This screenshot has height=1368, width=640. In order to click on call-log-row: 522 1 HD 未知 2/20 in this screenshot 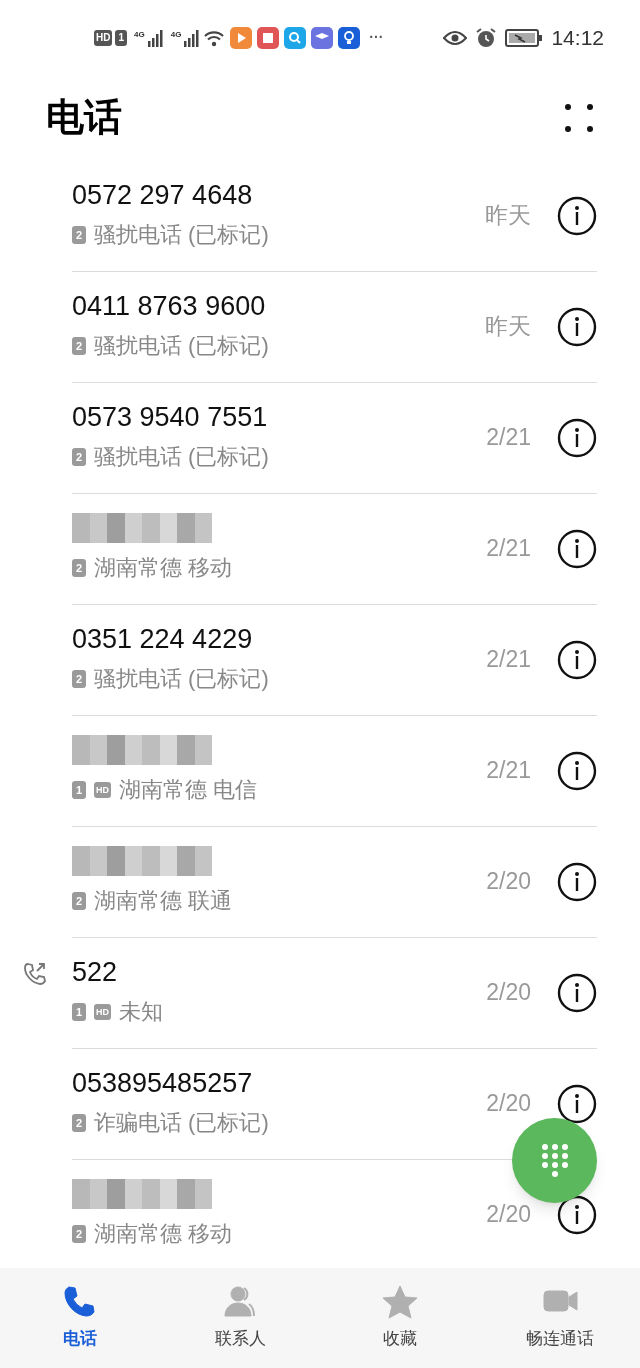, I will do `click(320, 992)`.